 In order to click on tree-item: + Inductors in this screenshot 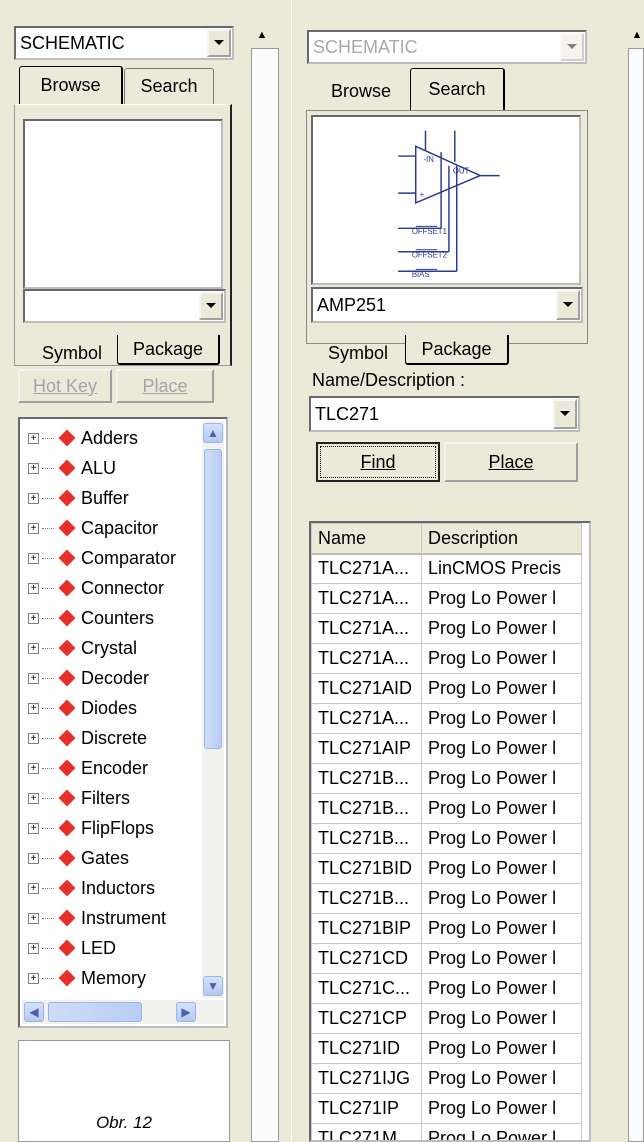, I will do `click(120, 888)`.